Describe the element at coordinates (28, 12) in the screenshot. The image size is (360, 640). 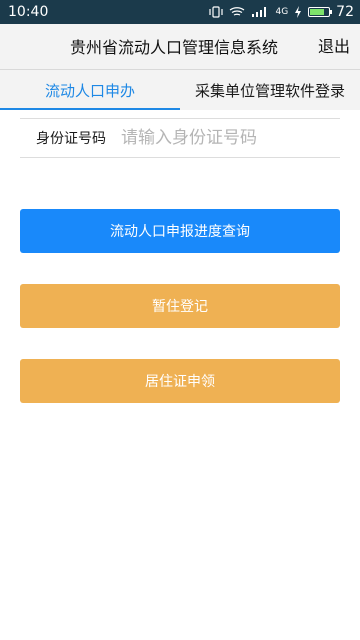
I see `status-time: 10:40` at that location.